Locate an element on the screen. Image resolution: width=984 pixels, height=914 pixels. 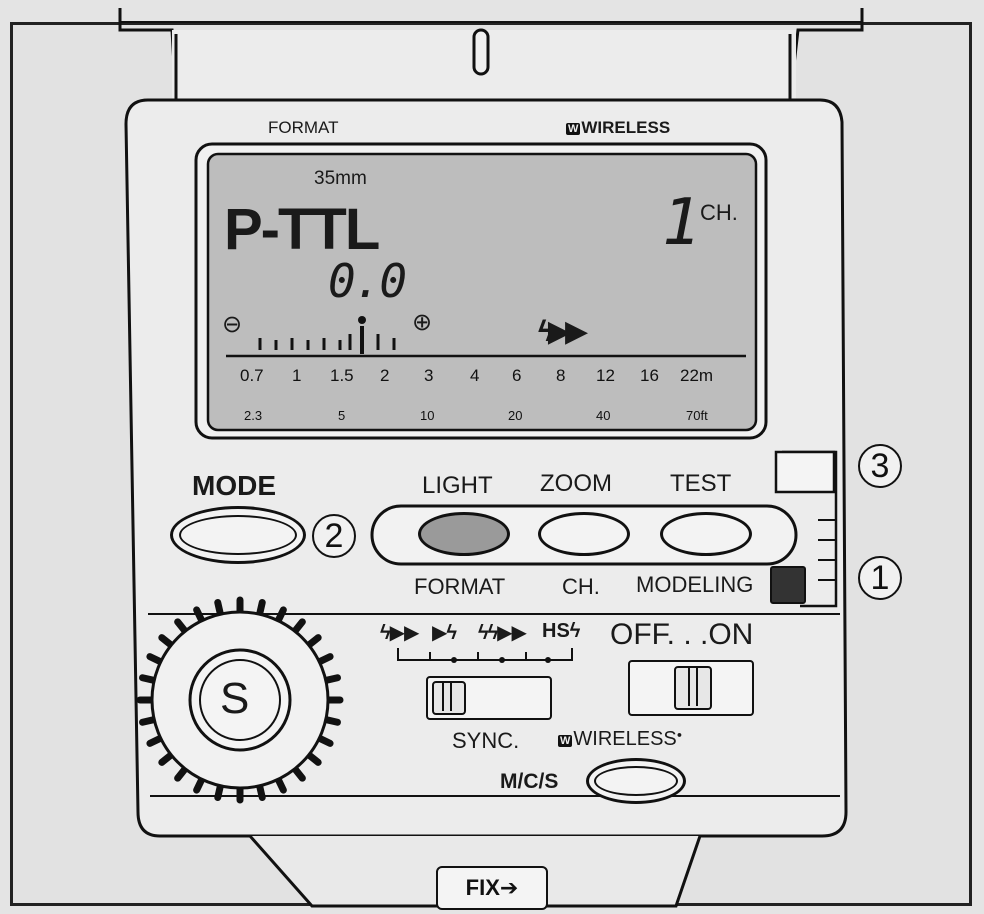
light-label: LIGHT is located at coordinates (457, 485).